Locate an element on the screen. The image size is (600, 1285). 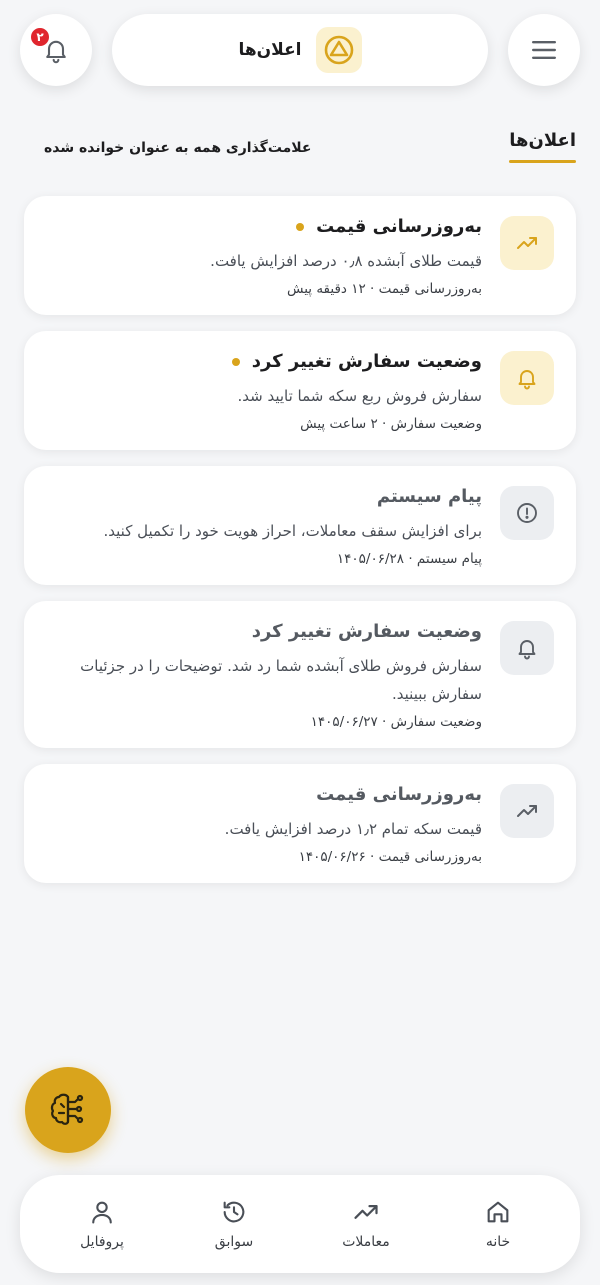
page-title-pill: اعلان‌ها is located at coordinates (300, 50).